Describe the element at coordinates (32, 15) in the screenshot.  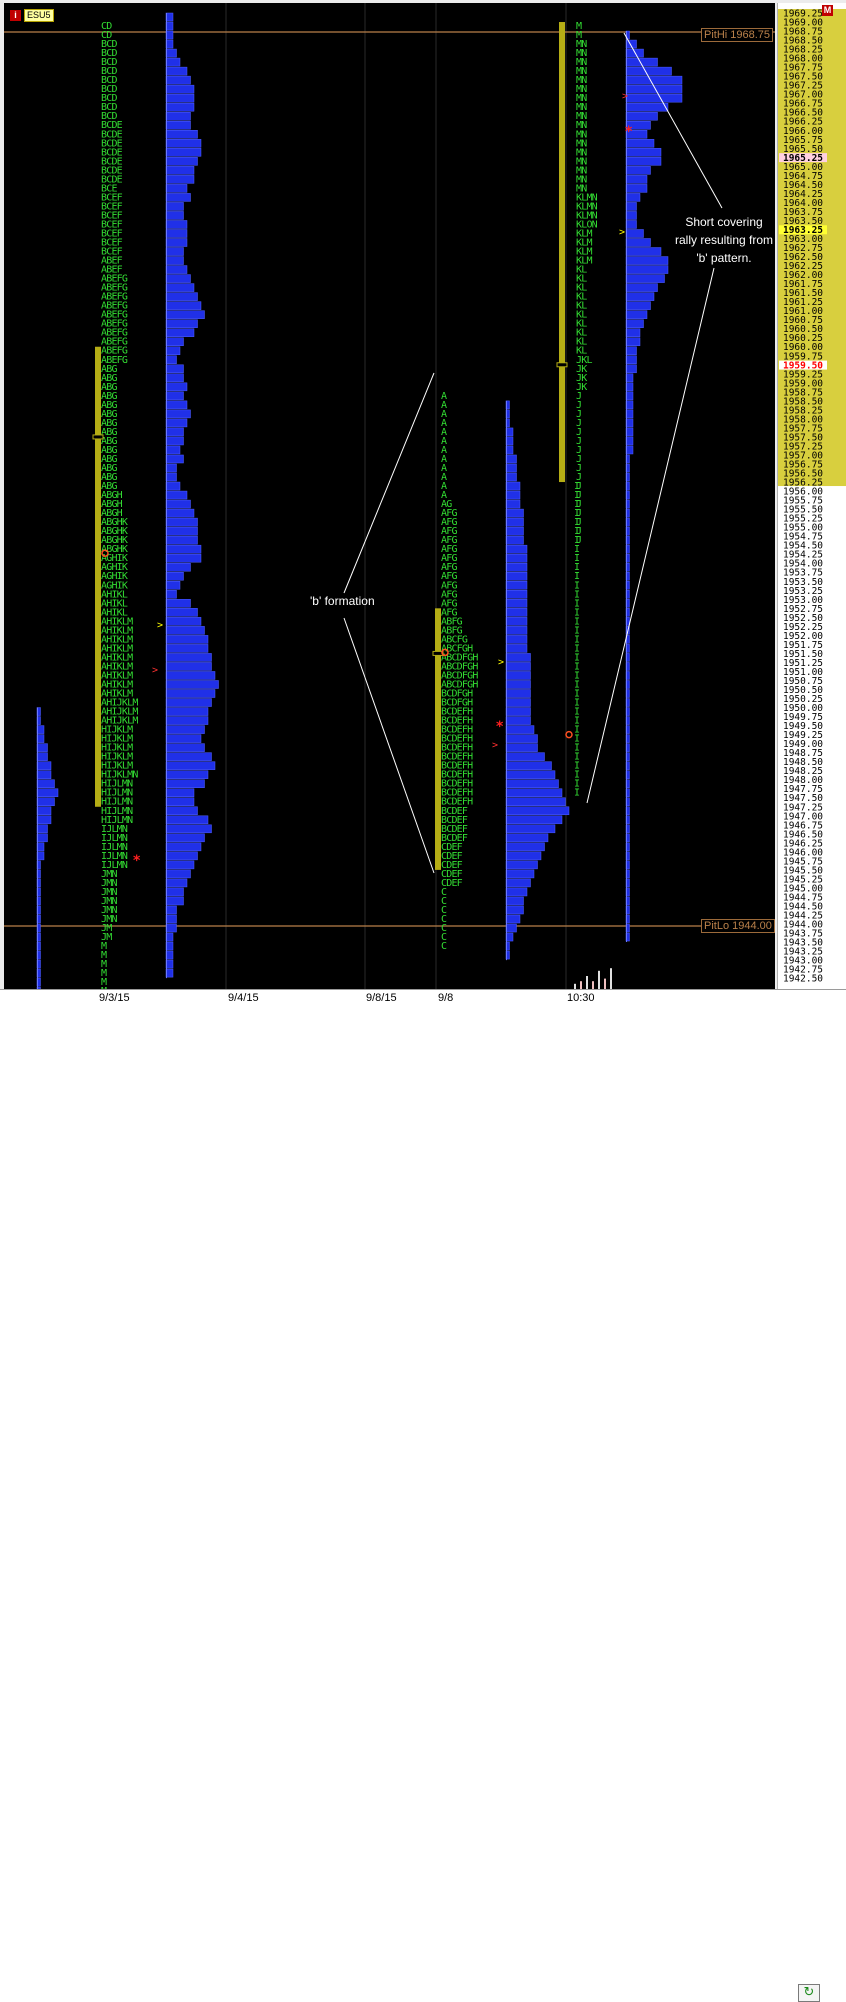
I see `symbol-box: i ESU5` at that location.